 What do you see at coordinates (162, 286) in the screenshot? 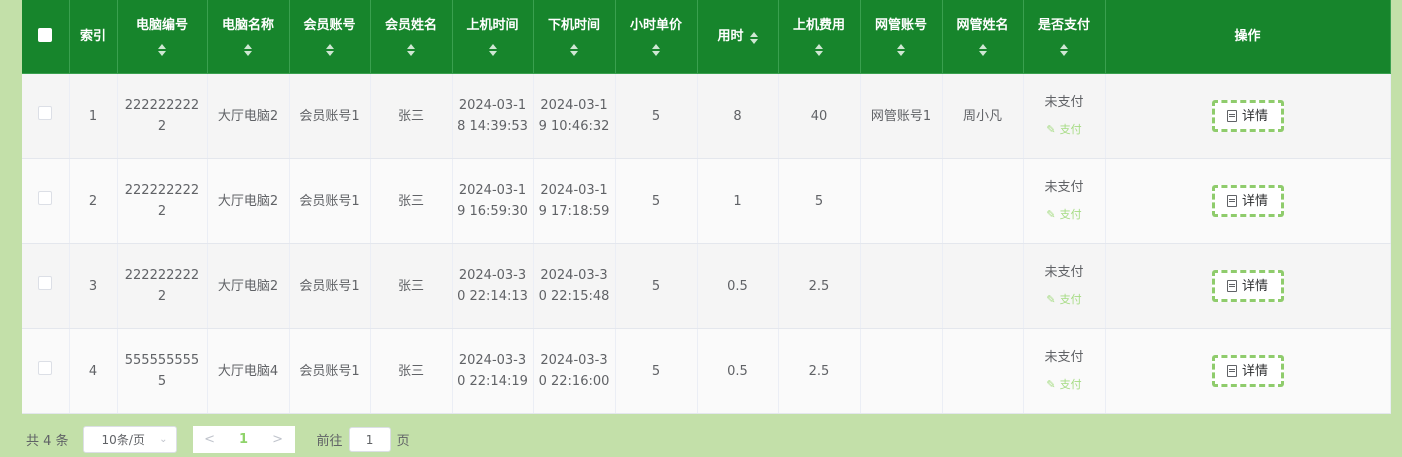
I see `cell-pc-no: 2222222222` at bounding box center [162, 286].